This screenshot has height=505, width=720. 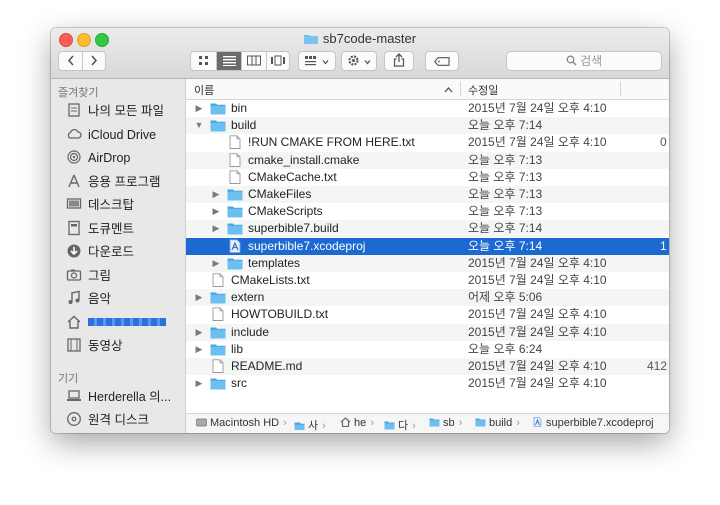 What do you see at coordinates (292, 176) in the screenshot?
I see `file-name: CMakeCache.txt` at bounding box center [292, 176].